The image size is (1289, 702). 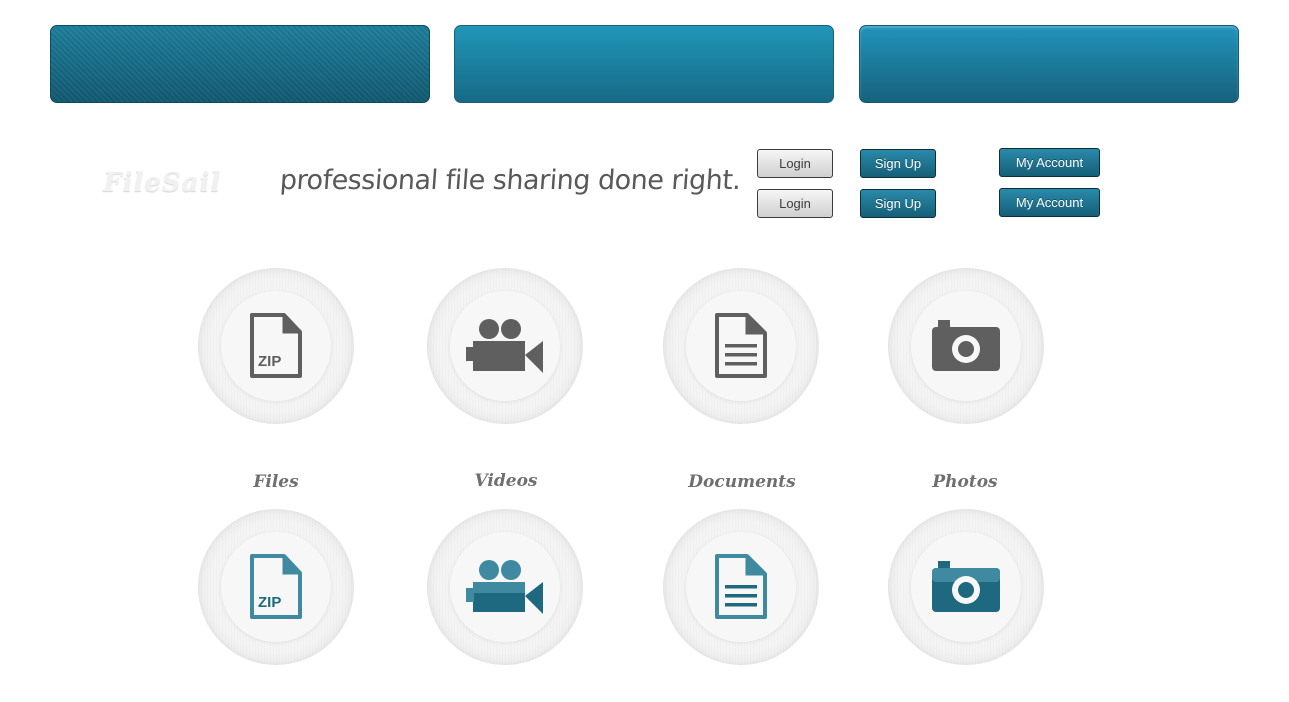 What do you see at coordinates (644, 64) in the screenshot?
I see `banner-gradient` at bounding box center [644, 64].